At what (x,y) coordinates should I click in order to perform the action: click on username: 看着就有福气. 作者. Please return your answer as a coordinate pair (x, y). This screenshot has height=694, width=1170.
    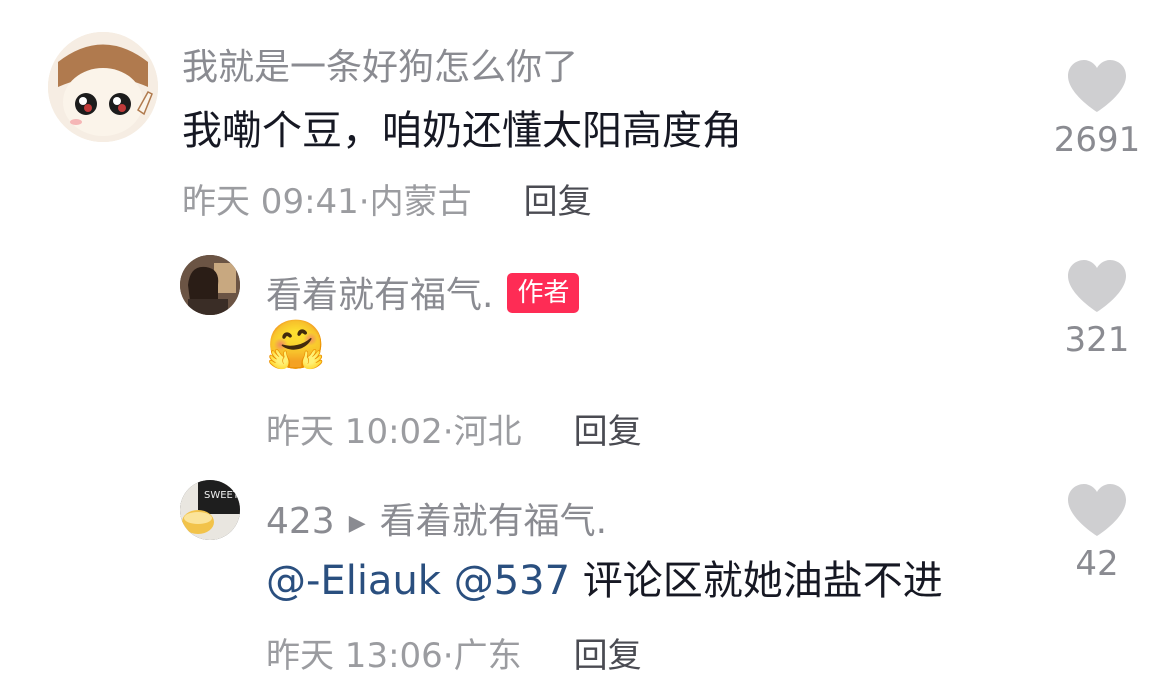
    Looking at the image, I should click on (423, 292).